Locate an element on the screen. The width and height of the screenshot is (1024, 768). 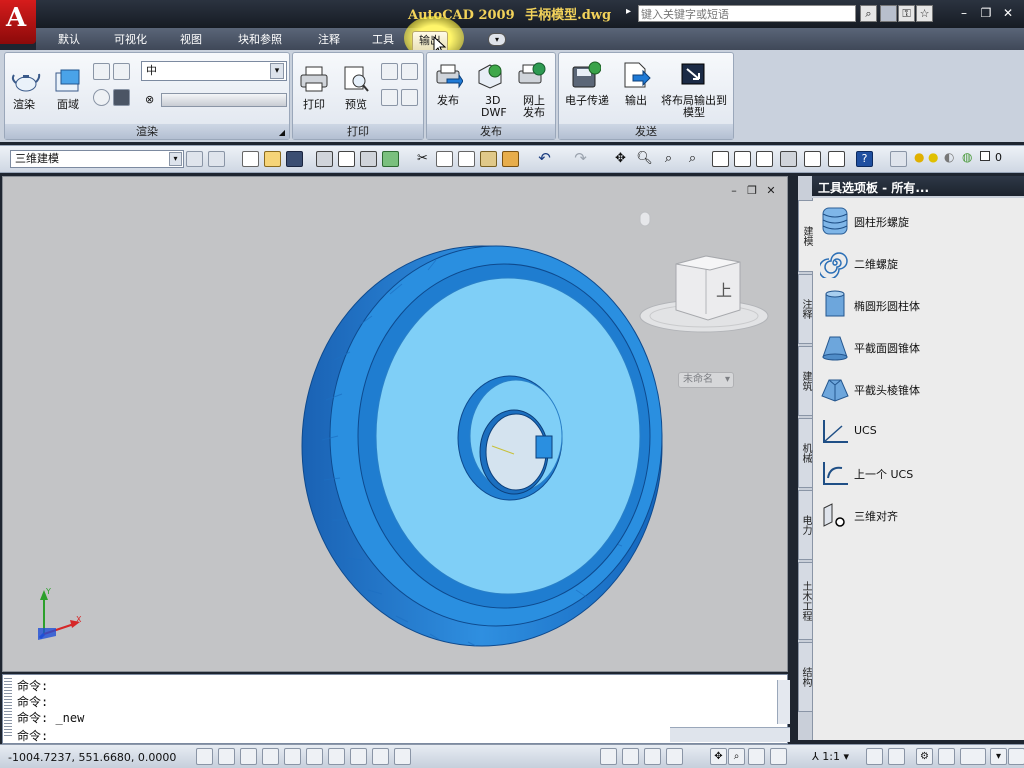
publish-small-icon is located at coordinates (368, 159).